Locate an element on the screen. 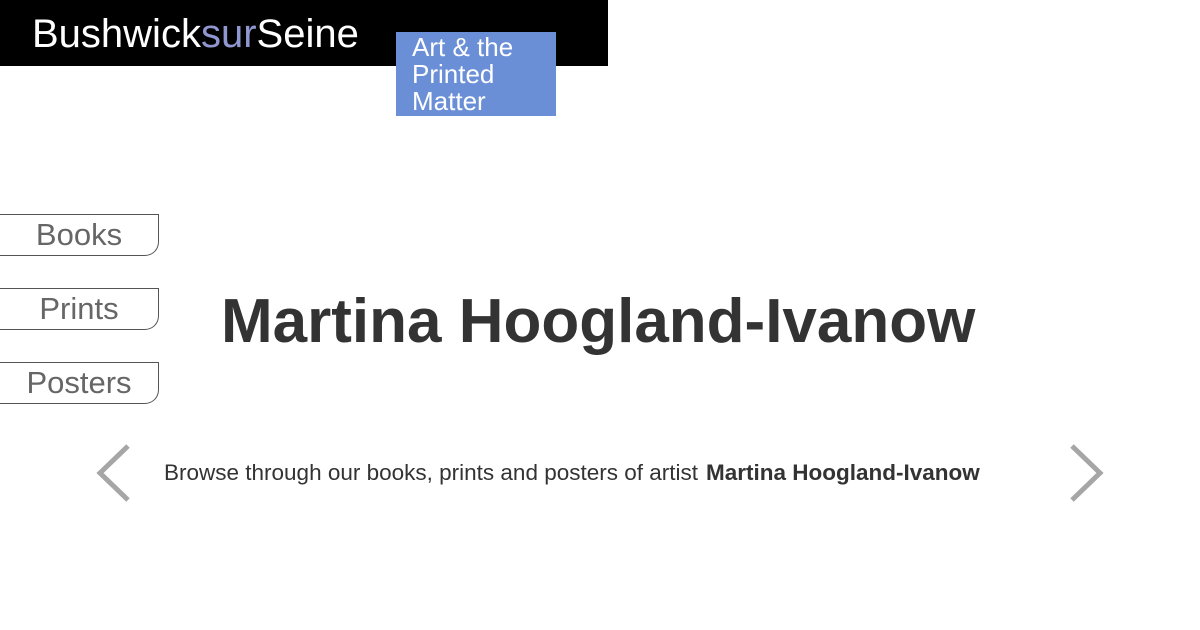 The width and height of the screenshot is (1200, 630). brand-name-accent: sur is located at coordinates (228, 34).